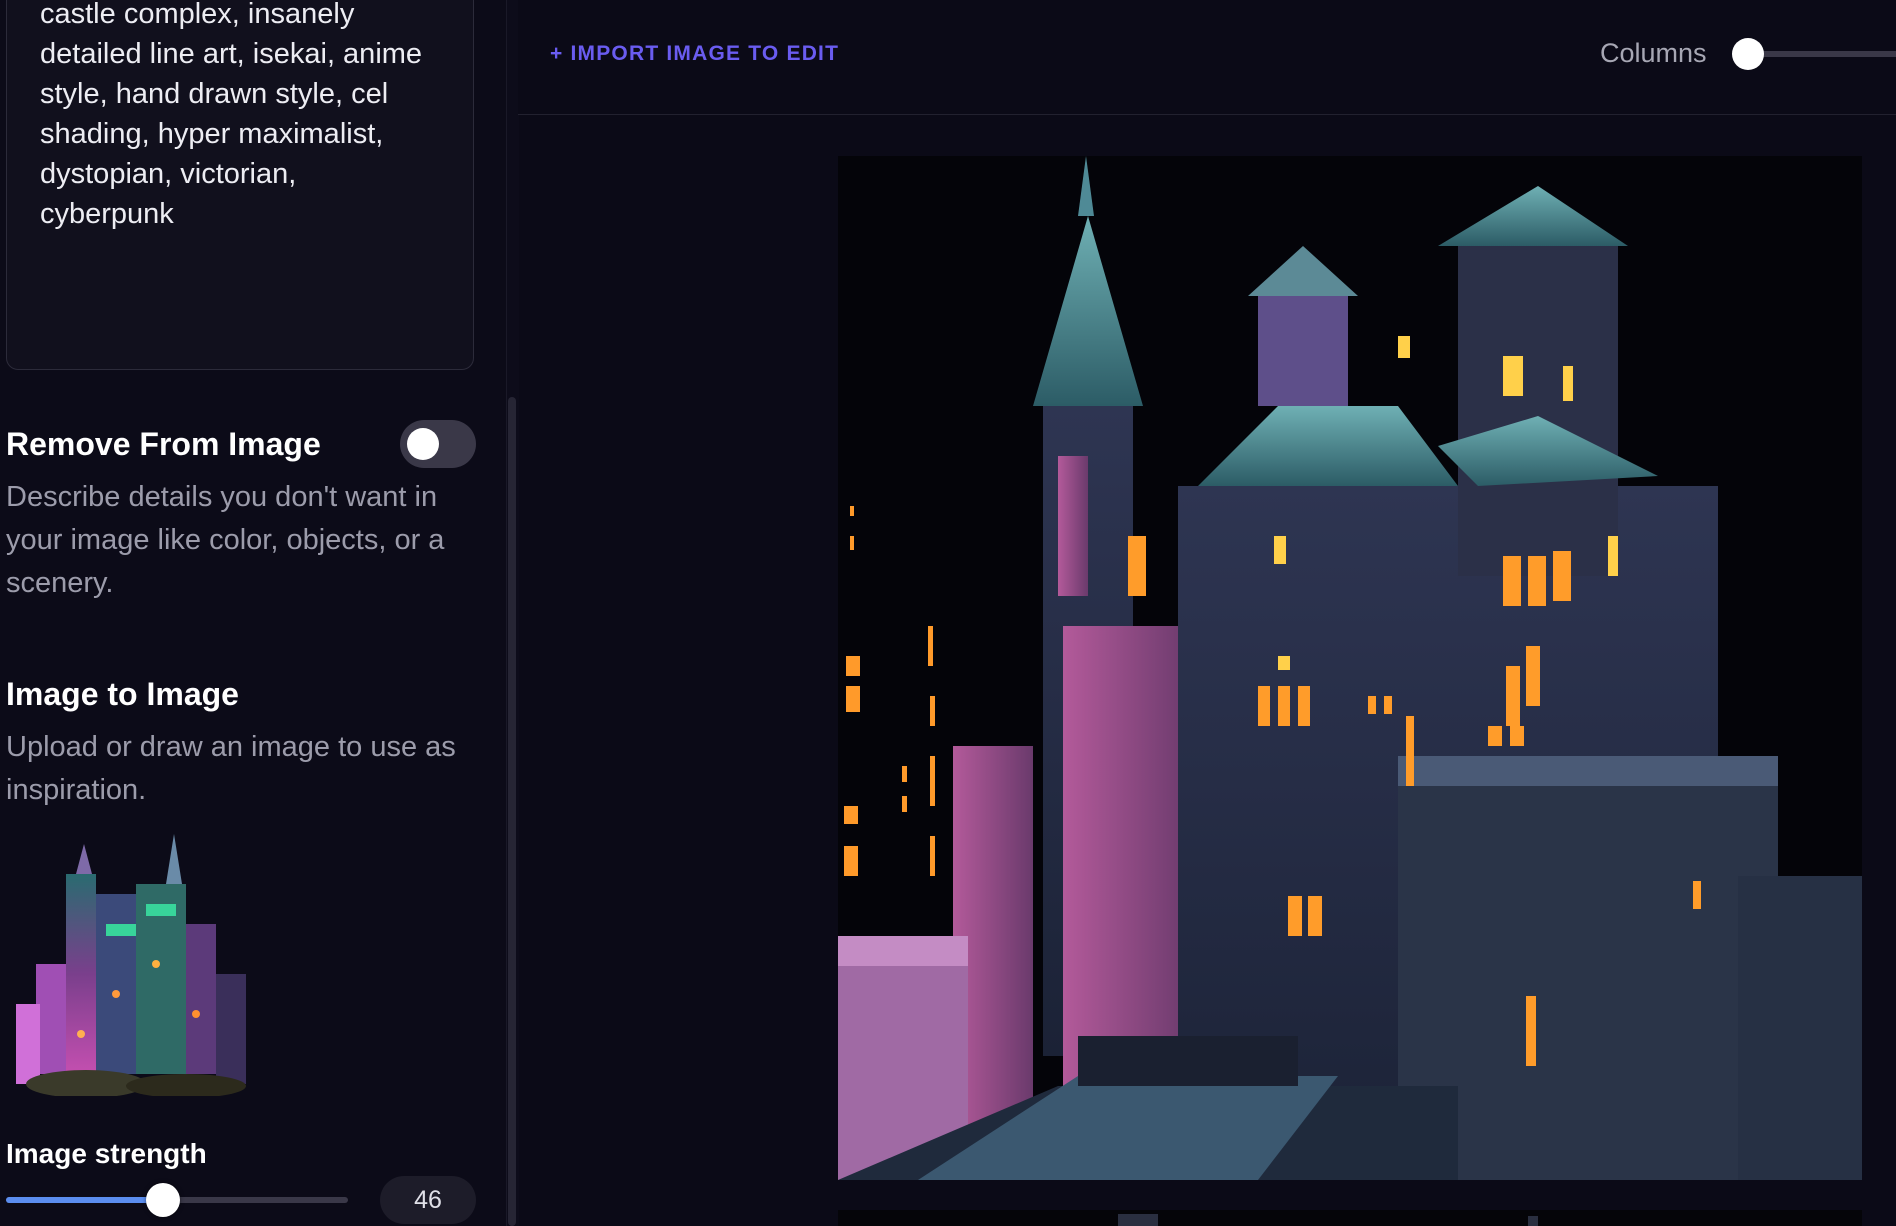 This screenshot has width=1896, height=1226. What do you see at coordinates (1653, 53) in the screenshot?
I see `columns-label: Columns` at bounding box center [1653, 53].